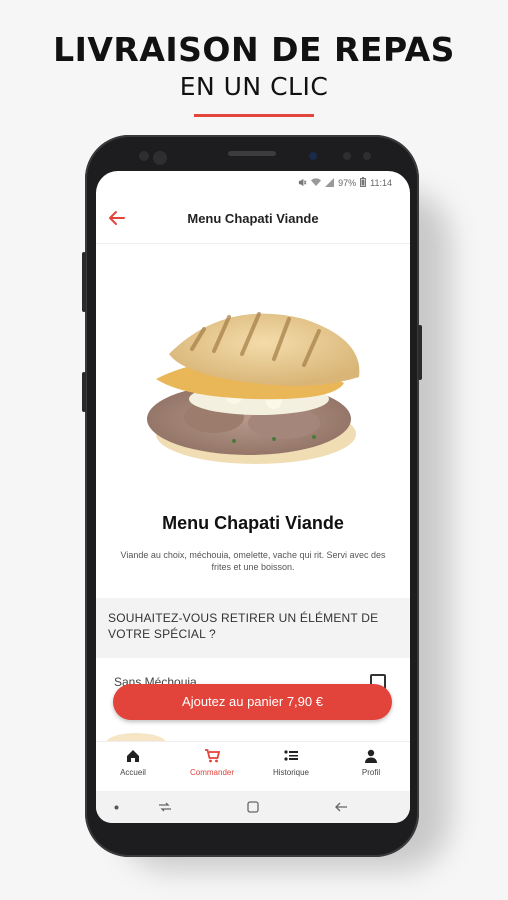 The width and height of the screenshot is (508, 900). What do you see at coordinates (291, 755) in the screenshot?
I see `list-icon` at bounding box center [291, 755].